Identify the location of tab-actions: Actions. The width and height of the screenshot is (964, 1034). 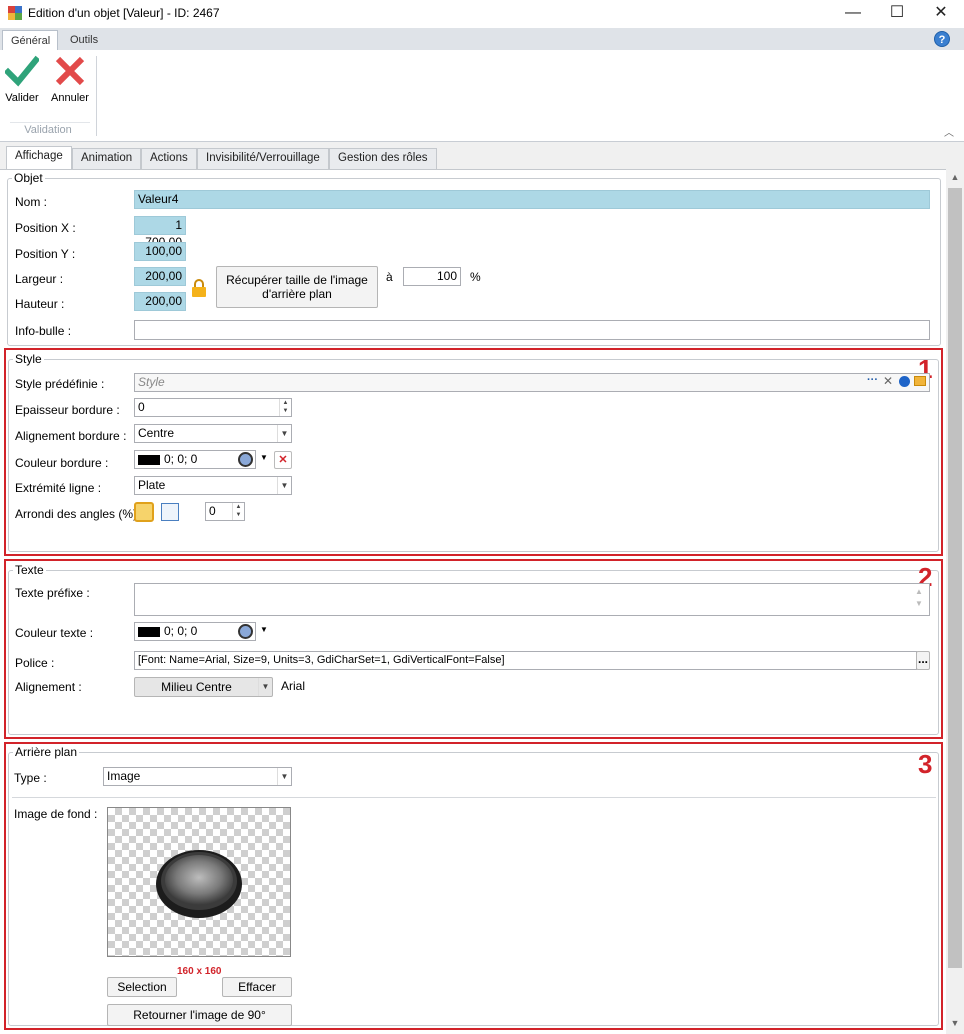
(169, 158).